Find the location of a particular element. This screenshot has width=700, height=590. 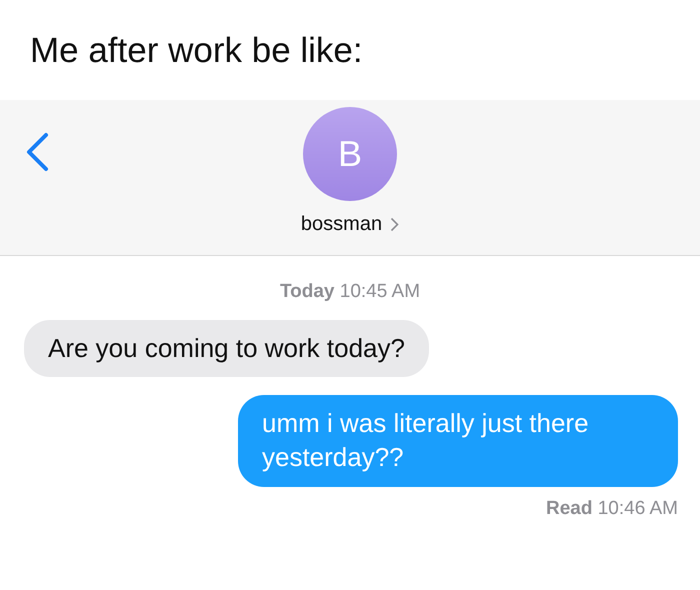

caption: Me after work be like: is located at coordinates (196, 51).